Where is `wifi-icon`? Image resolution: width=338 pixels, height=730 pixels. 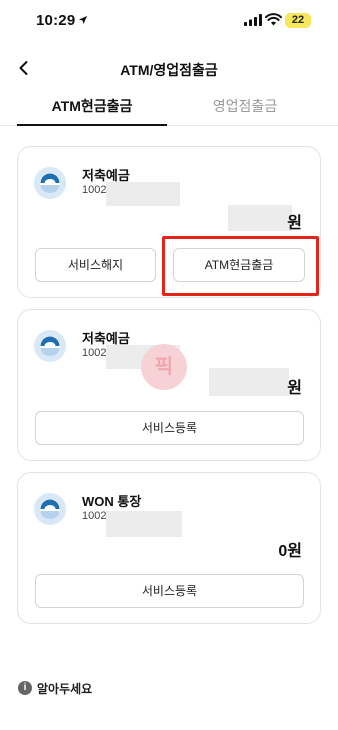
wifi-icon is located at coordinates (273, 19).